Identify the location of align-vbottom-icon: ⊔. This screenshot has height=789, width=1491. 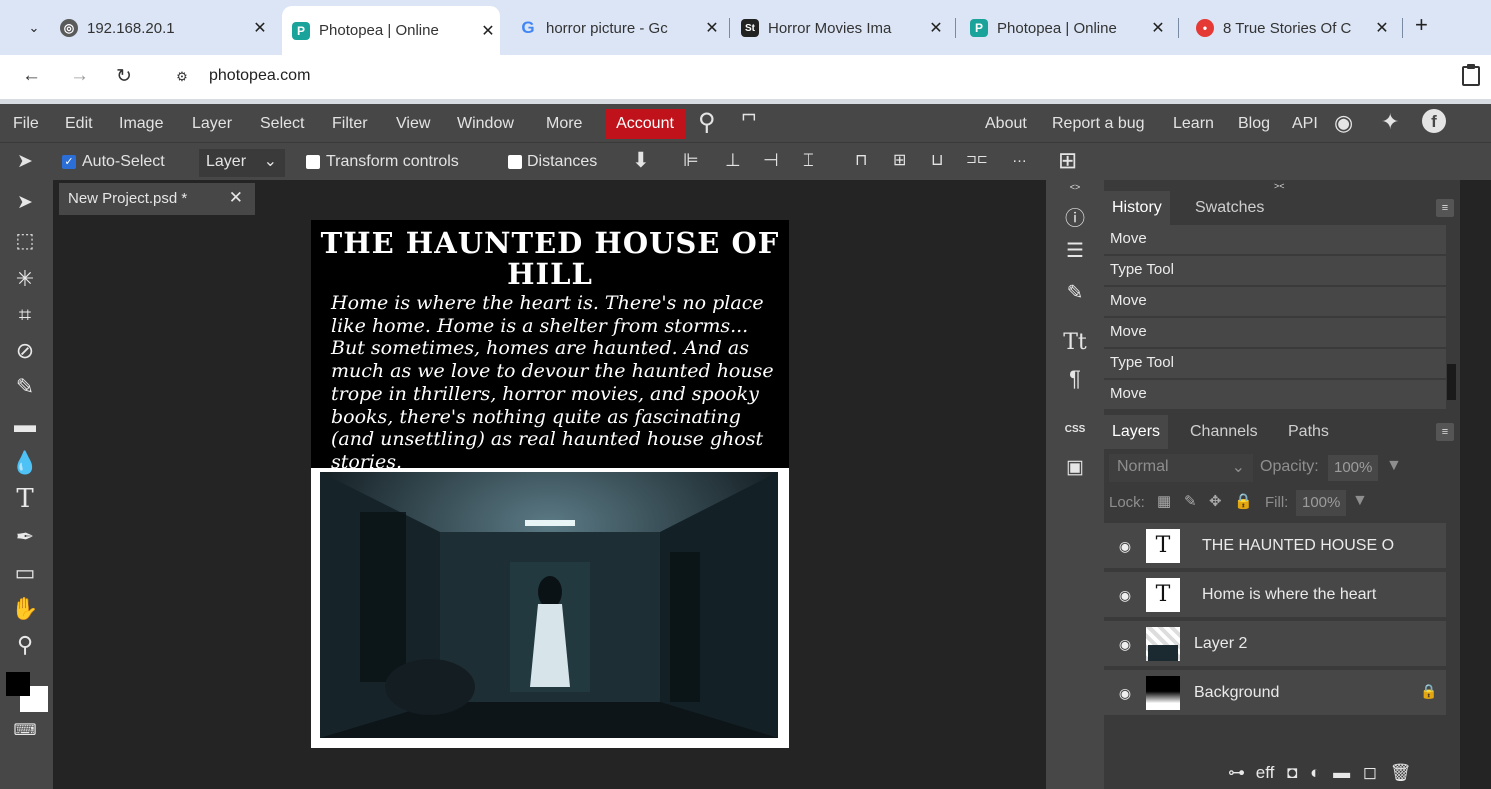
(937, 160).